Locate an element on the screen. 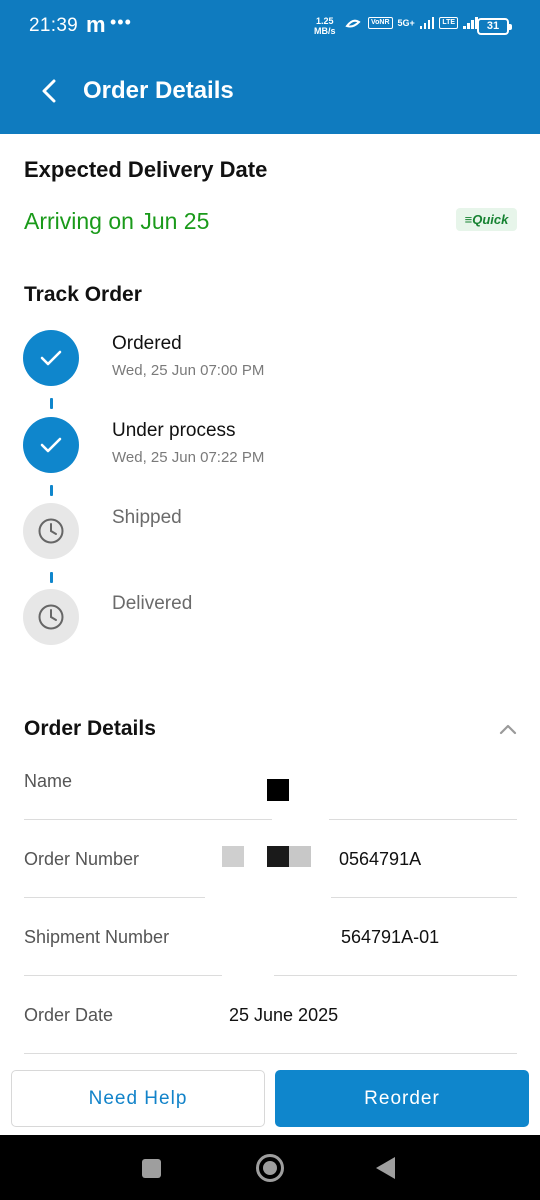  status-icons: VoNR 5G+ LTE is located at coordinates (410, 23).